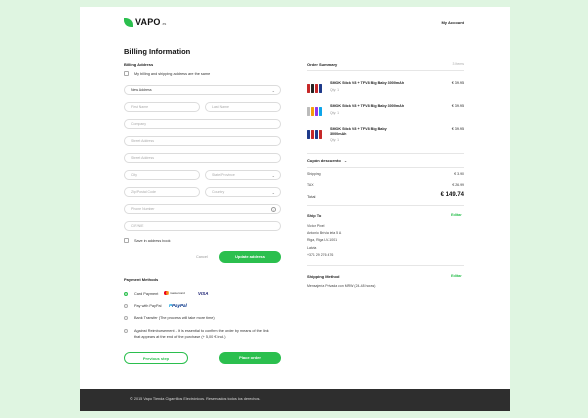  What do you see at coordinates (146, 294) in the screenshot?
I see `card-payment-label: Card Payment` at bounding box center [146, 294].